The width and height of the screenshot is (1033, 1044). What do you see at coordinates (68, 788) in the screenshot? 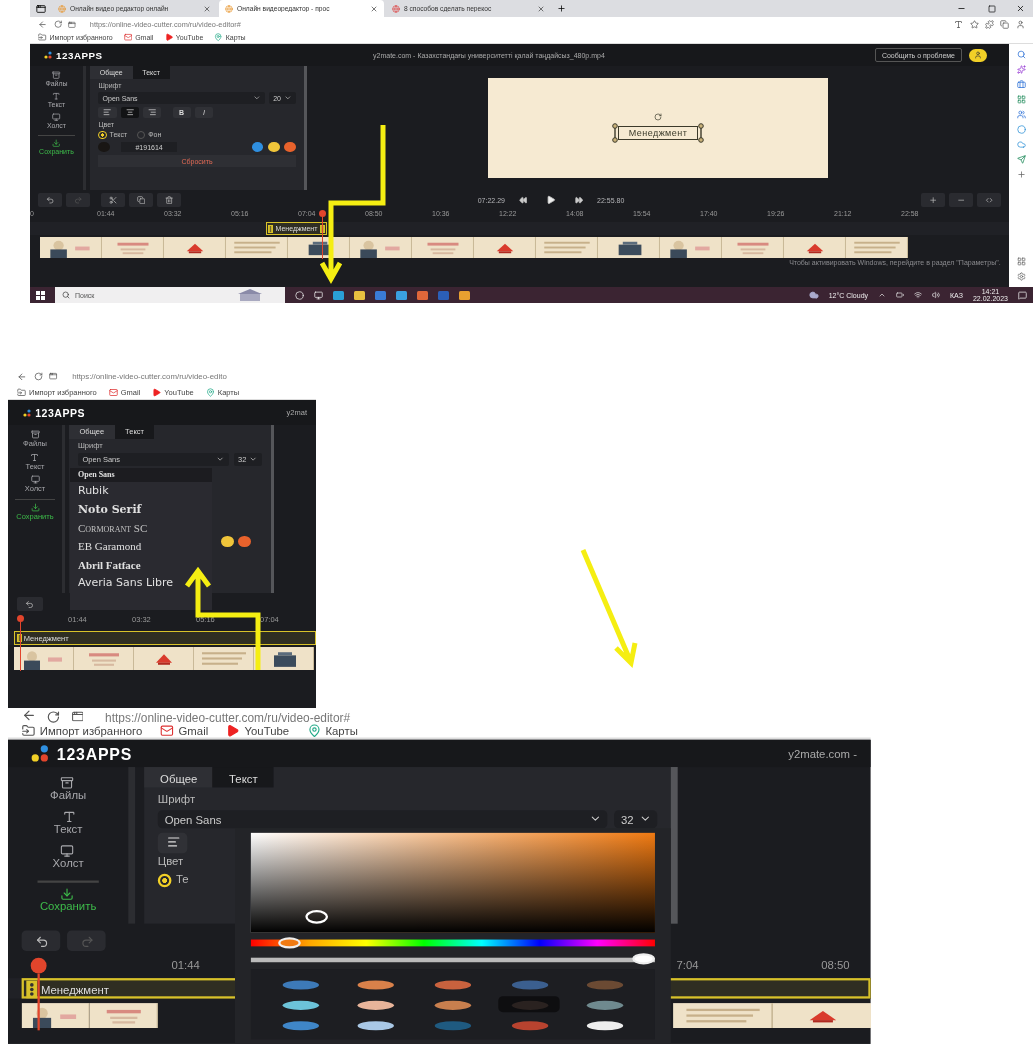
I see `sidebar-item: Файлы` at bounding box center [68, 788].